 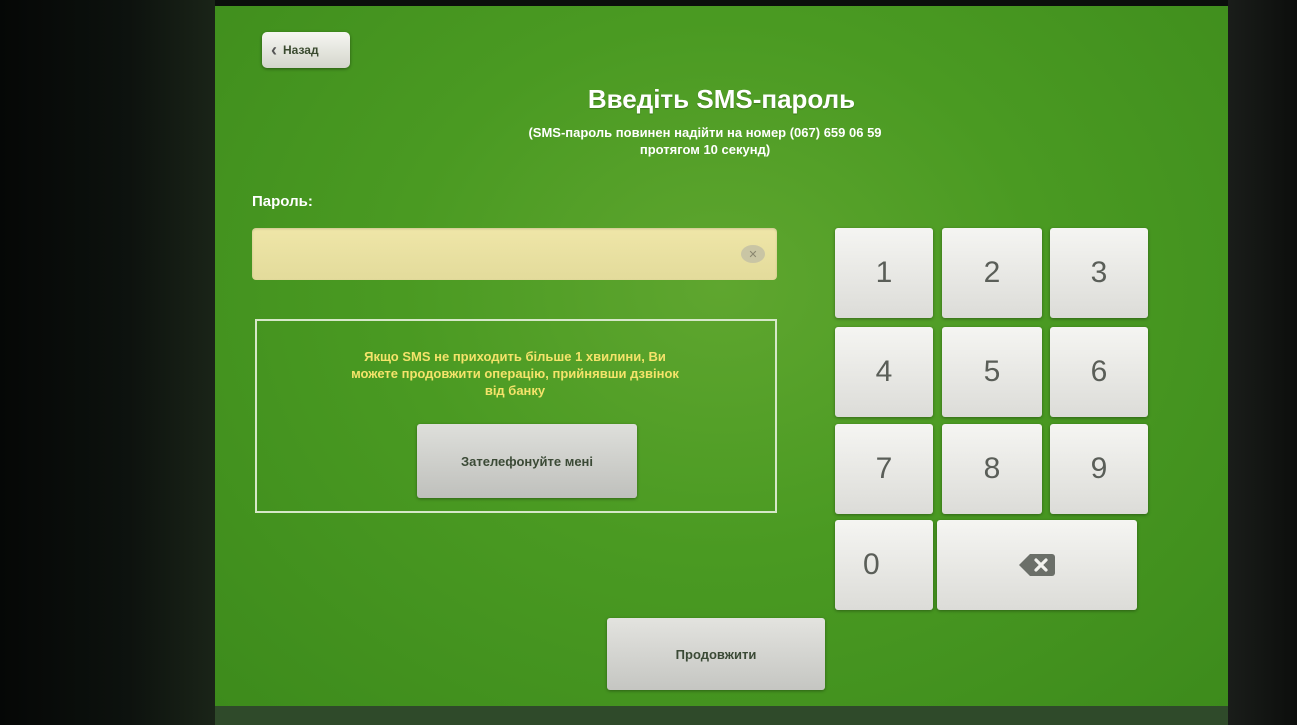 What do you see at coordinates (992, 469) in the screenshot?
I see `keypad-key-8: 8` at bounding box center [992, 469].